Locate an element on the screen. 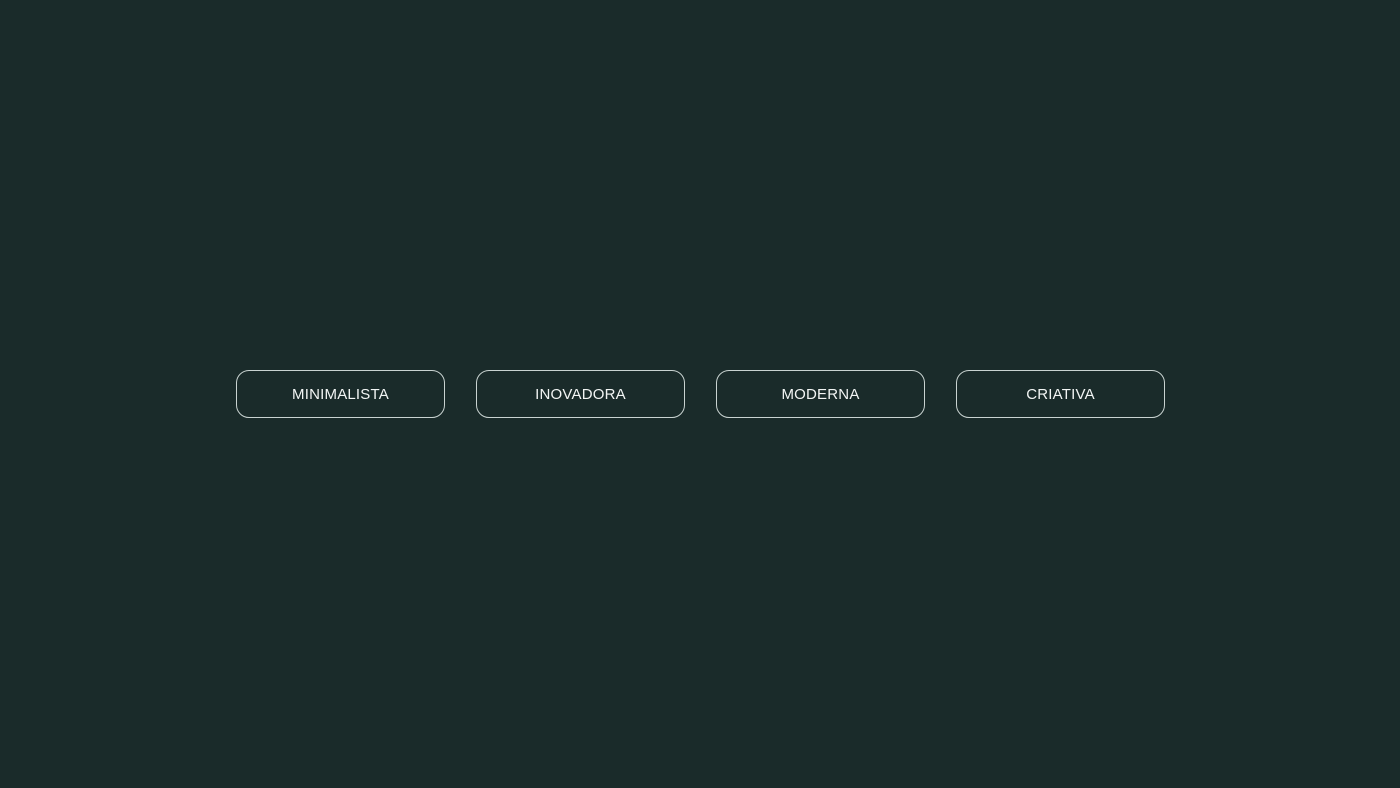 The width and height of the screenshot is (1400, 788). tag-inovadora-button: INOVADORA is located at coordinates (580, 394).